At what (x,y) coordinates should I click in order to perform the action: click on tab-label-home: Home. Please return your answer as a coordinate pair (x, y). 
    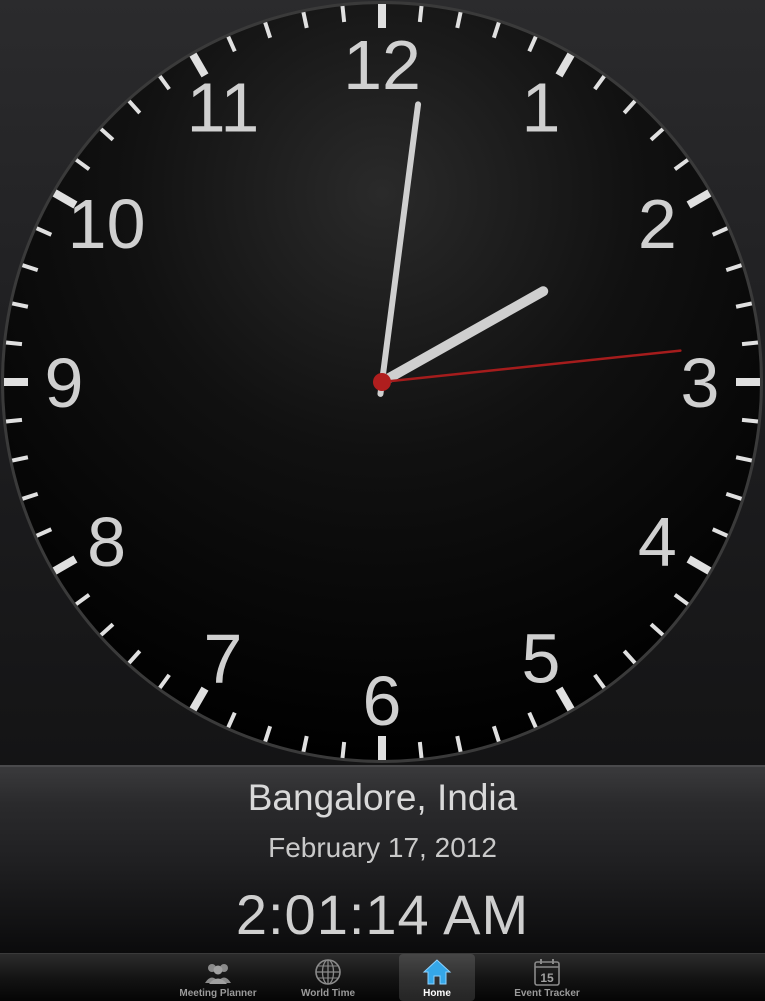
    Looking at the image, I should click on (437, 993).